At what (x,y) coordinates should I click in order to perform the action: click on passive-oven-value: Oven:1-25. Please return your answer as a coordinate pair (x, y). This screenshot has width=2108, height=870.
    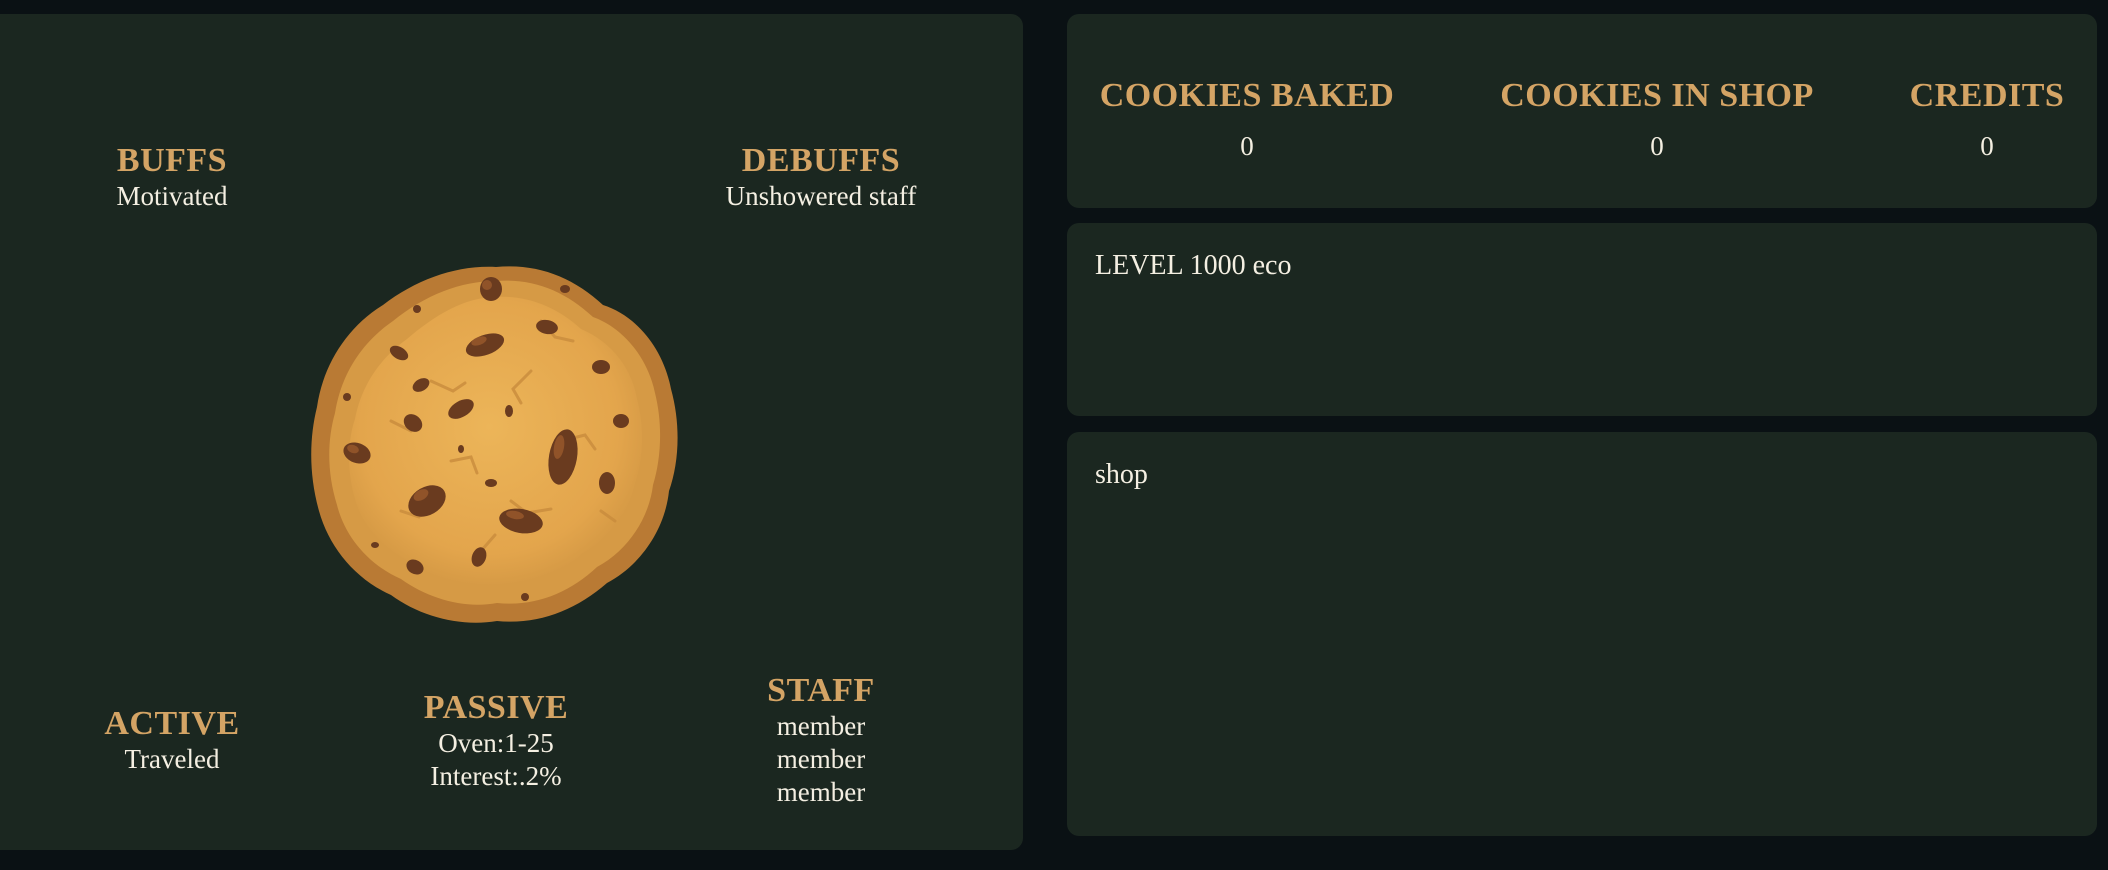
    Looking at the image, I should click on (496, 743).